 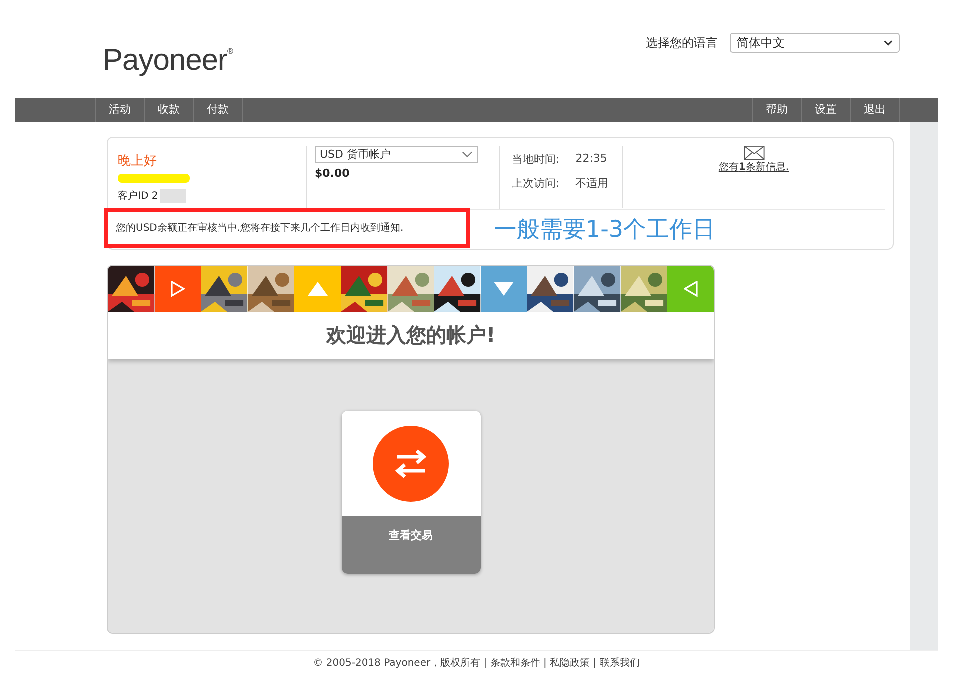 What do you see at coordinates (754, 153) in the screenshot?
I see `envelope-icon` at bounding box center [754, 153].